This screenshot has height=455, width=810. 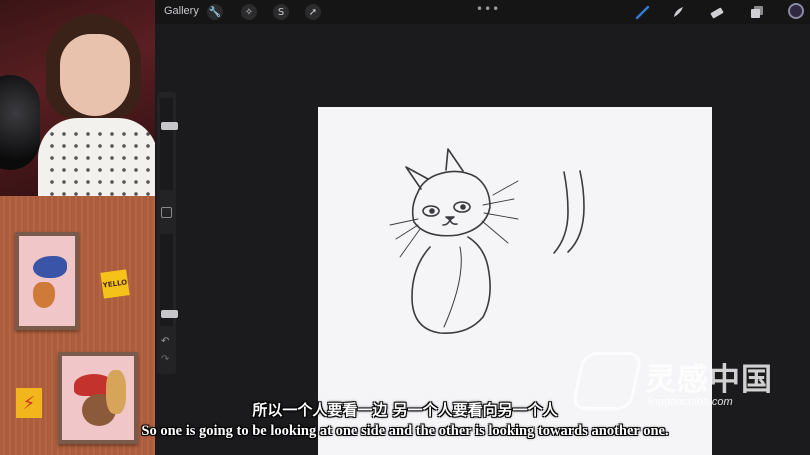 What do you see at coordinates (249, 12) in the screenshot?
I see `magic-wand-icon: ✧` at bounding box center [249, 12].